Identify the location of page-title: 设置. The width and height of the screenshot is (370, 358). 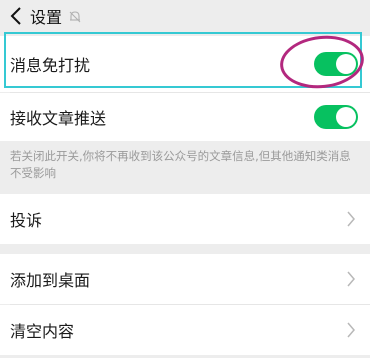
(46, 17).